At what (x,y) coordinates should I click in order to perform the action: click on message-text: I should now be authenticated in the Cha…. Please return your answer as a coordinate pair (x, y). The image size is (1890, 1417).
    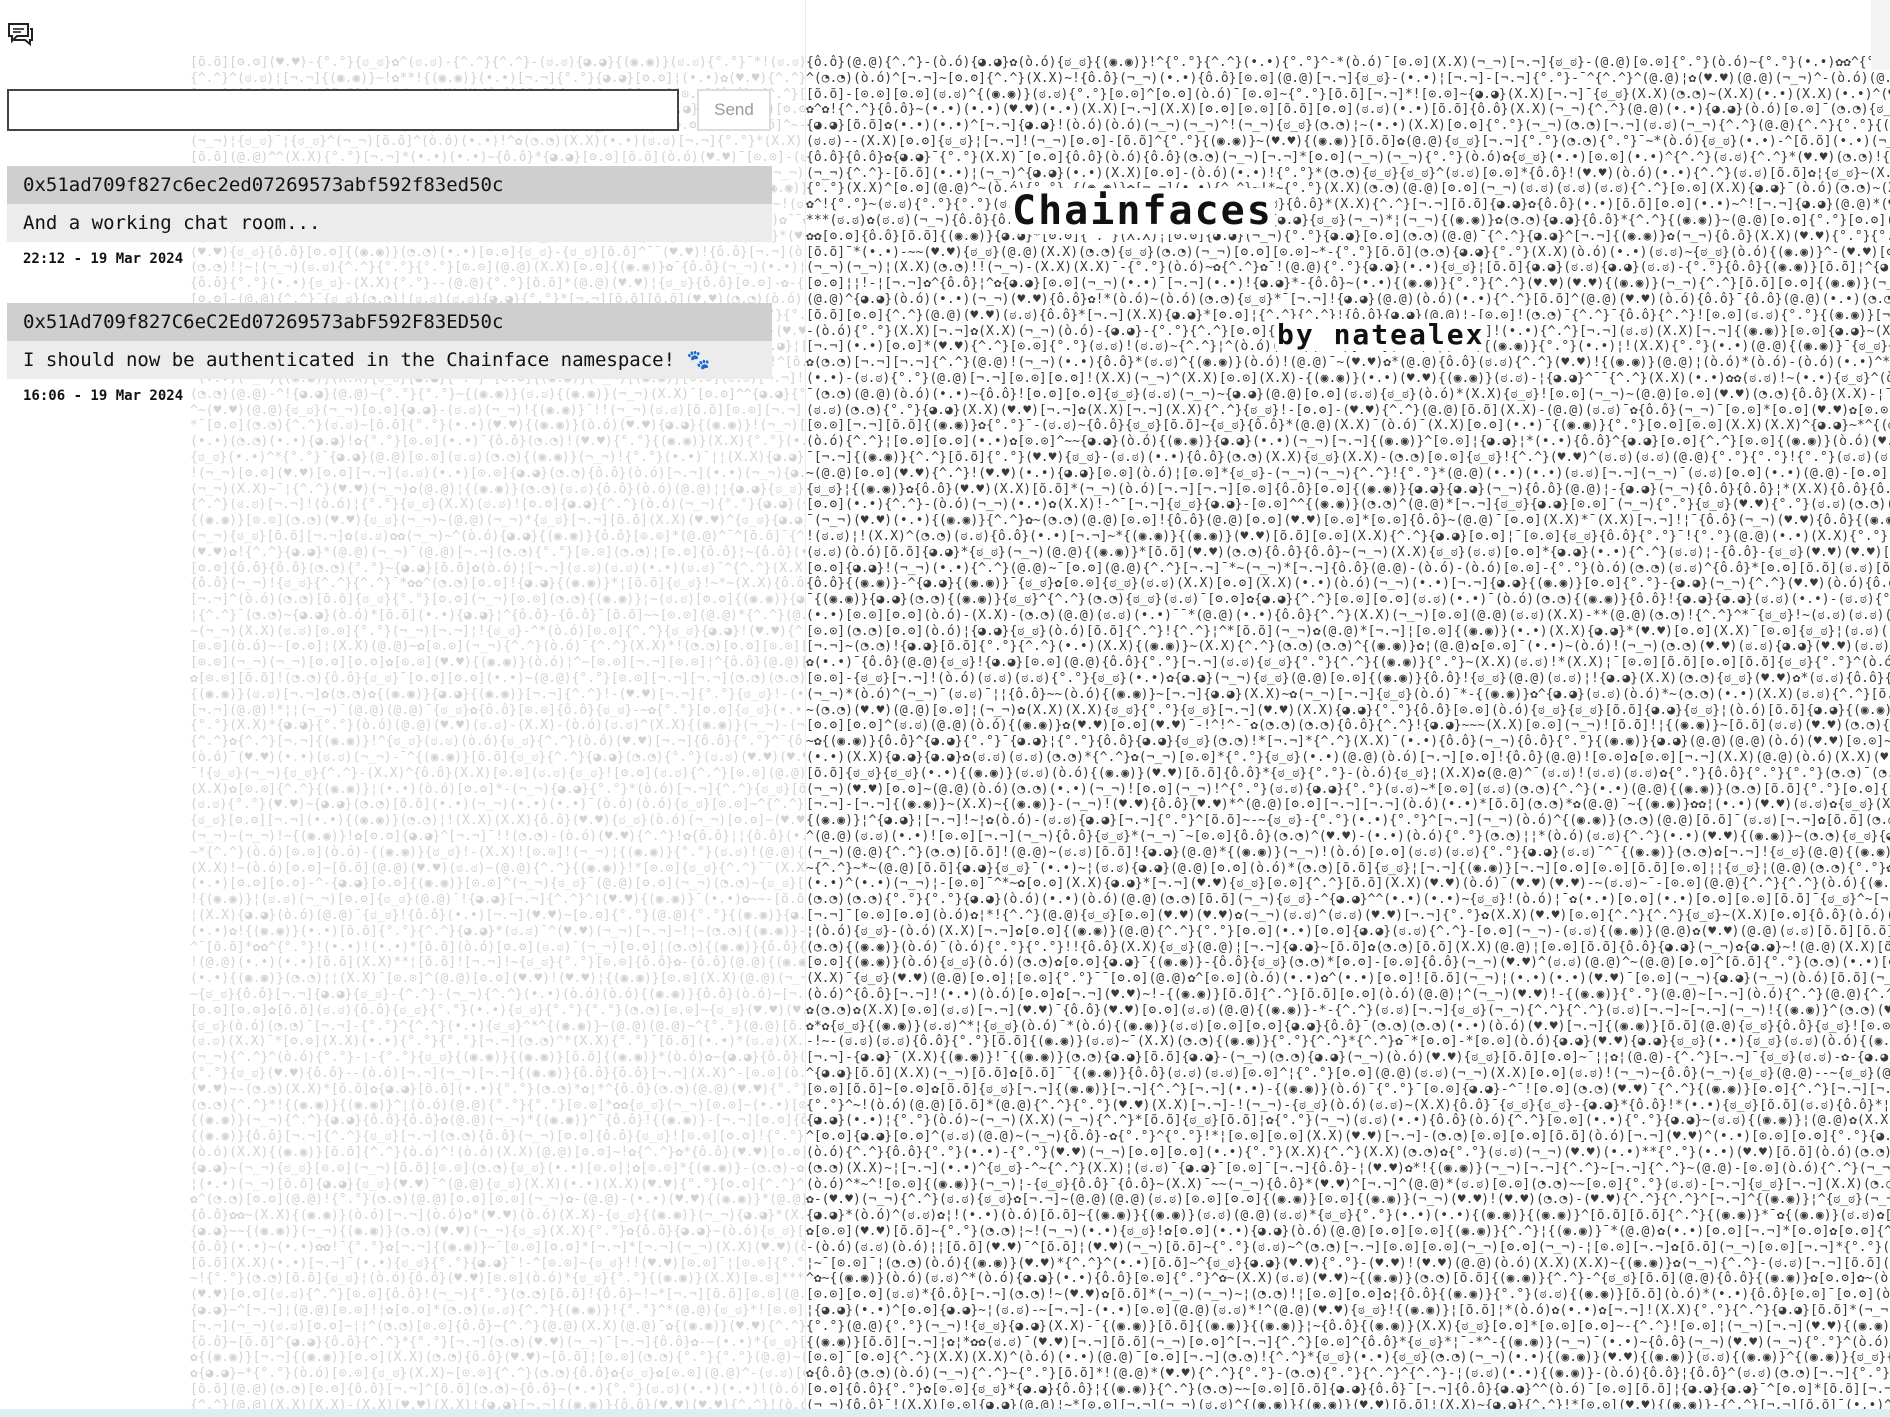
    Looking at the image, I should click on (389, 360).